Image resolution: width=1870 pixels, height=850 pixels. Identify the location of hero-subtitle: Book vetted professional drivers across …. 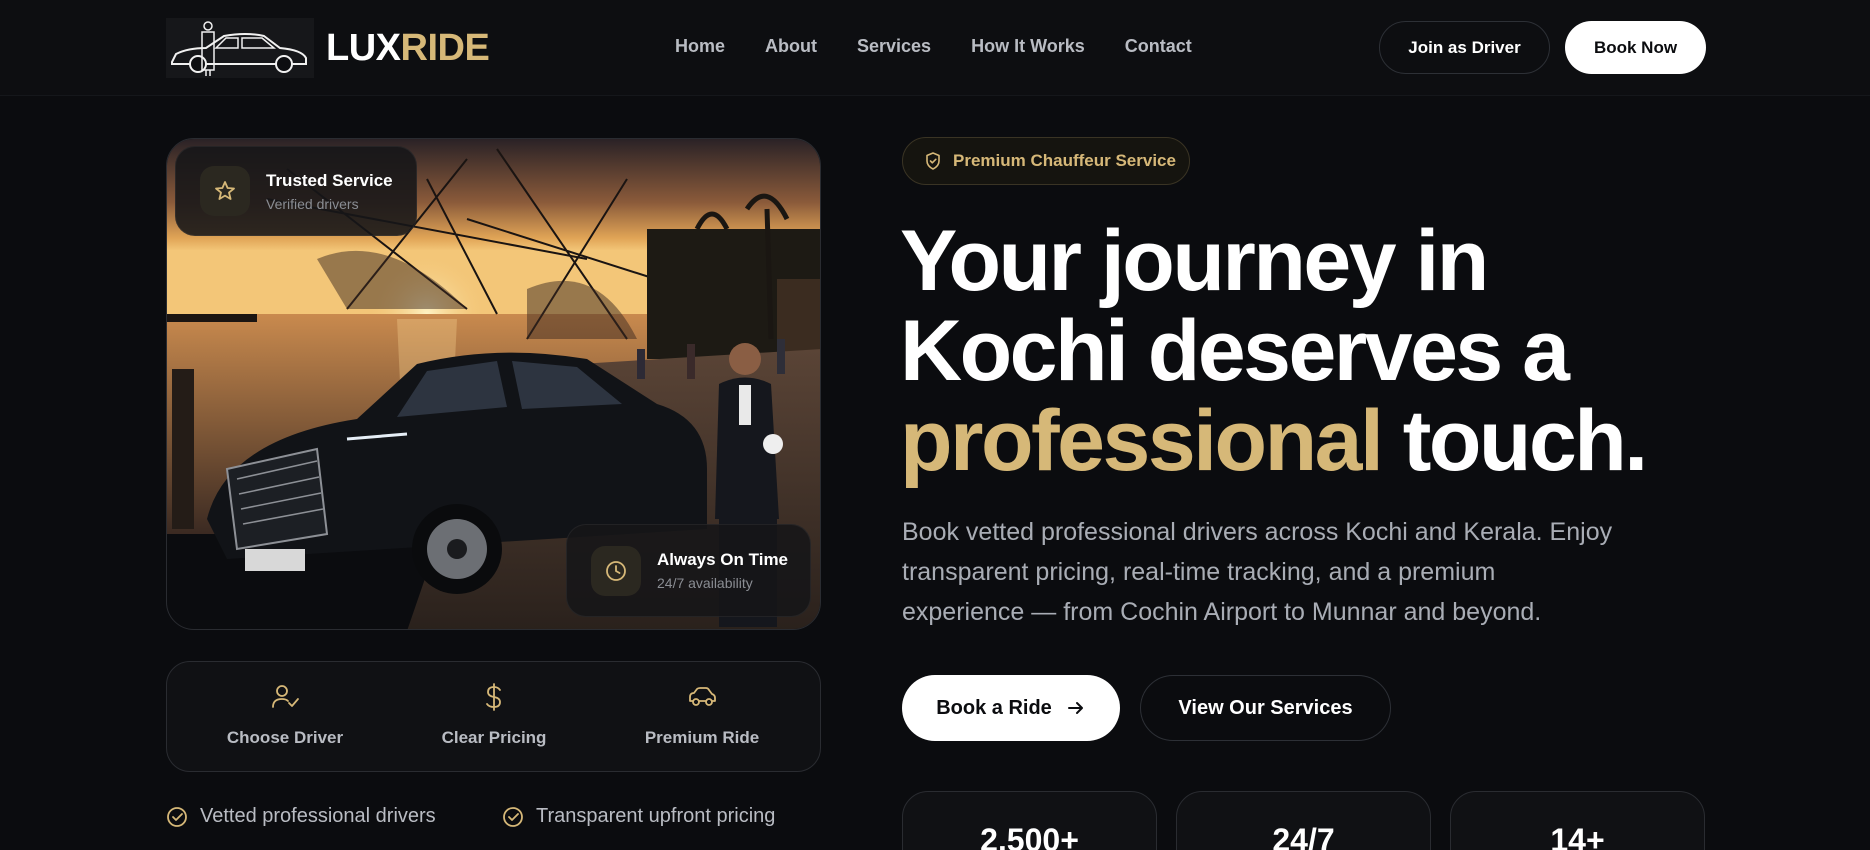
(1257, 572).